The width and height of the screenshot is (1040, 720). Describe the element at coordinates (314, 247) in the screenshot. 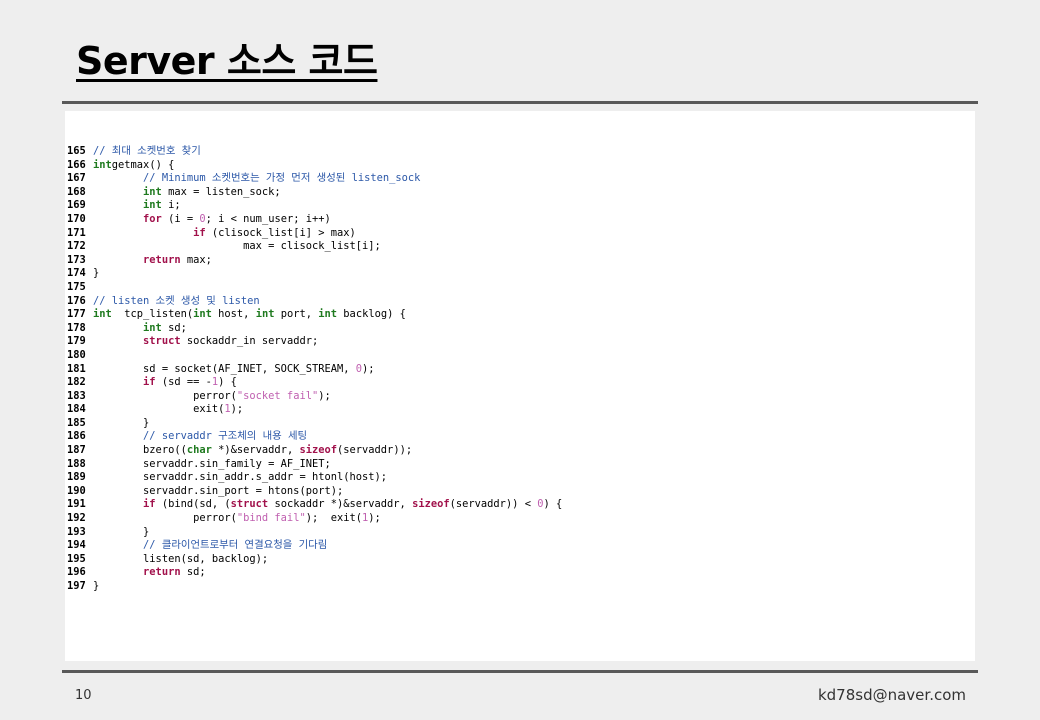

I see `code-line: 172 max = clisock_list[i];` at that location.